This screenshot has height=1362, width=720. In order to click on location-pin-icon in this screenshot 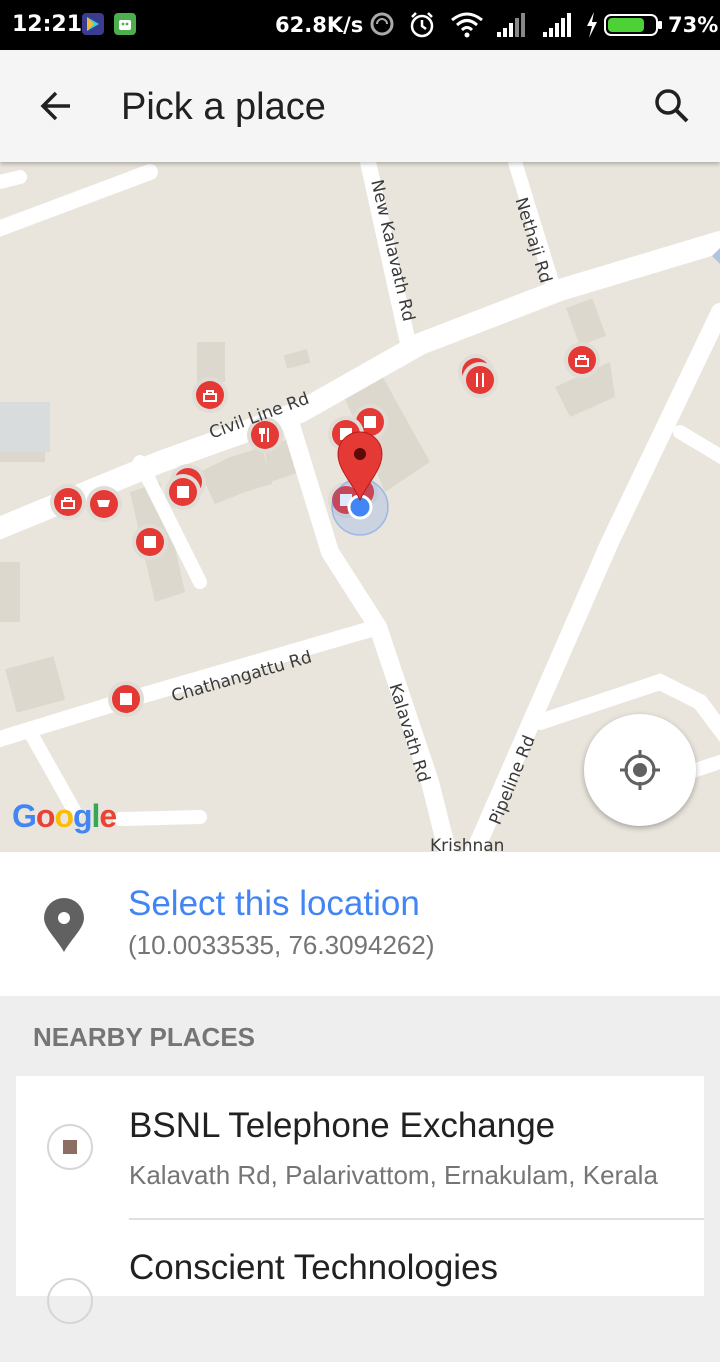, I will do `click(64, 925)`.